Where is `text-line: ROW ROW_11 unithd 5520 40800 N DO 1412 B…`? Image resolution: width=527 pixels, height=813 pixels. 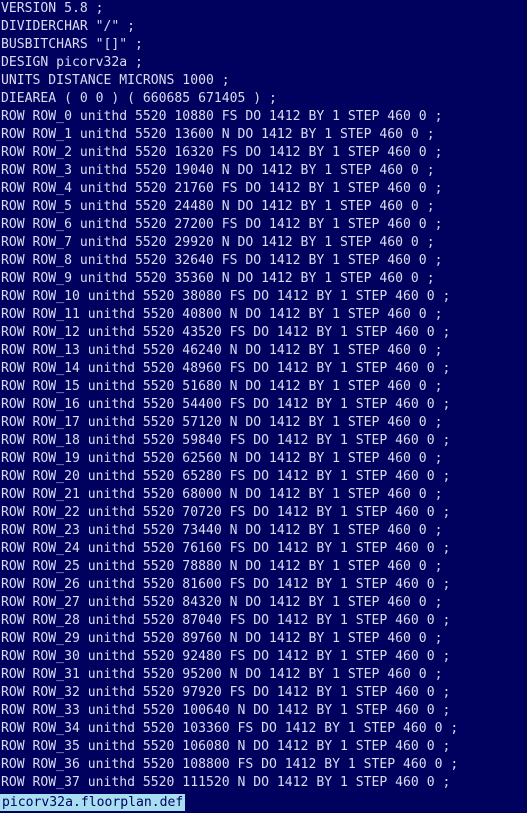 text-line: ROW ROW_11 unithd 5520 40800 N DO 1412 B… is located at coordinates (222, 314).